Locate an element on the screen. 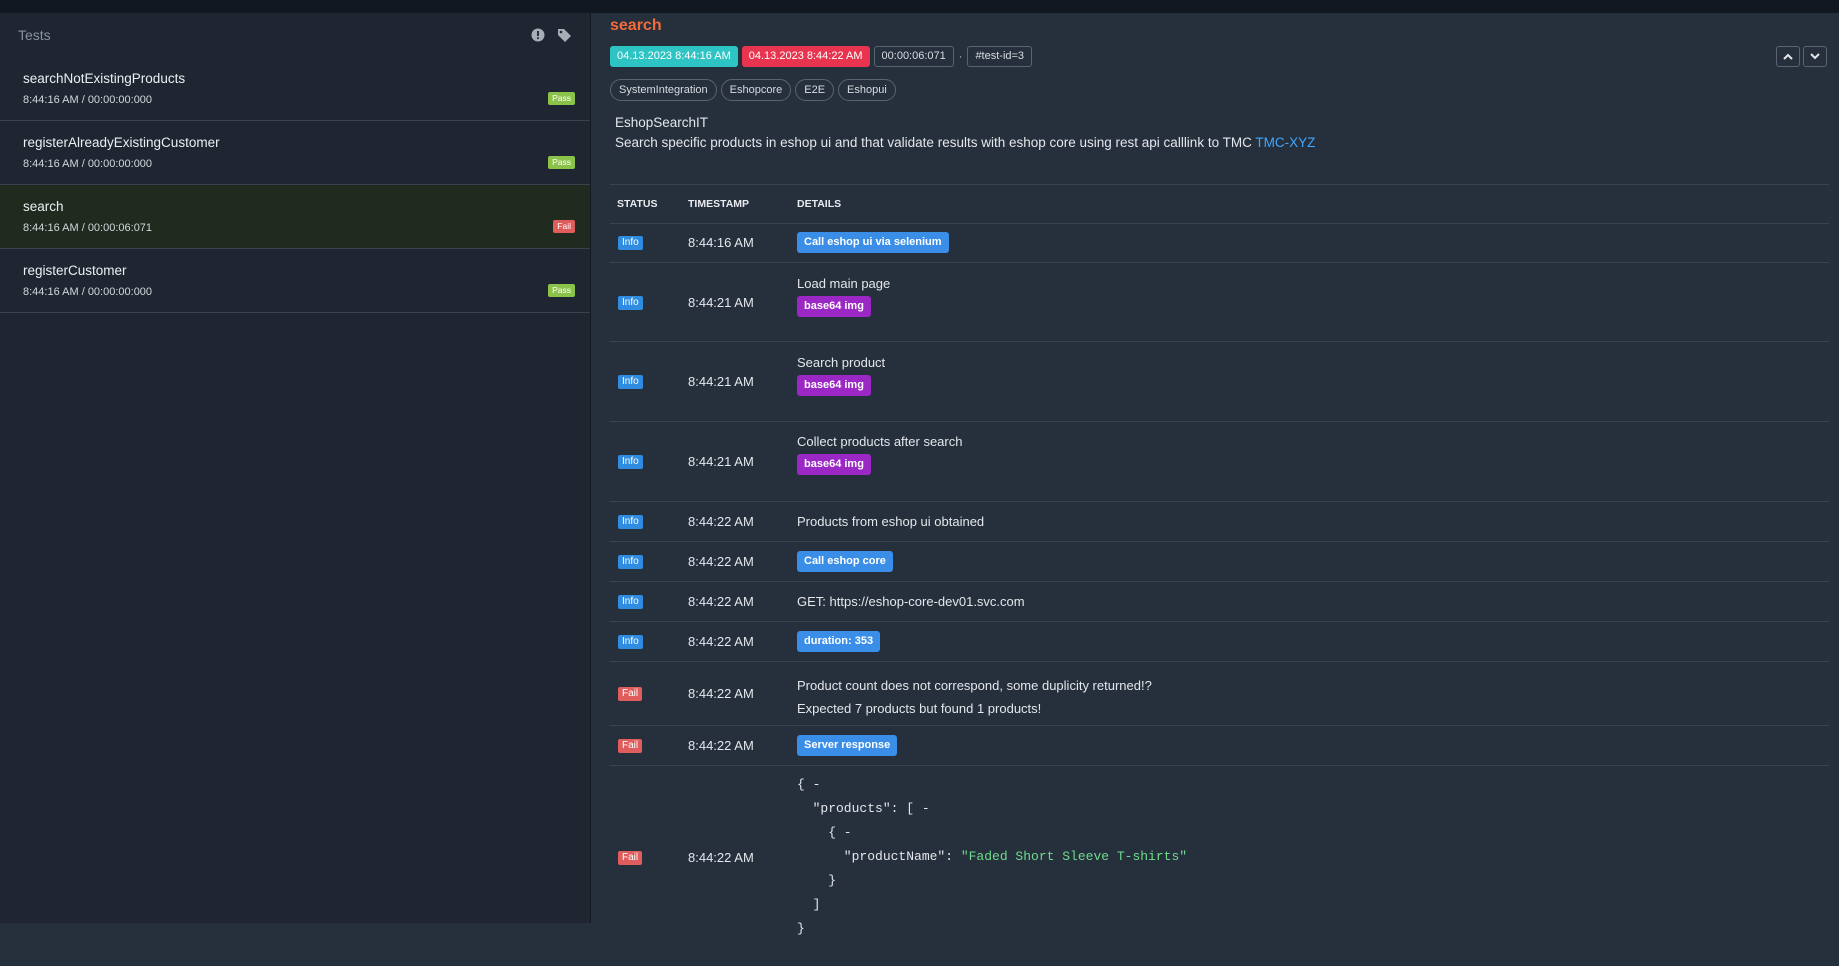 The image size is (1839, 966). tag: SystemIntegration is located at coordinates (663, 90).